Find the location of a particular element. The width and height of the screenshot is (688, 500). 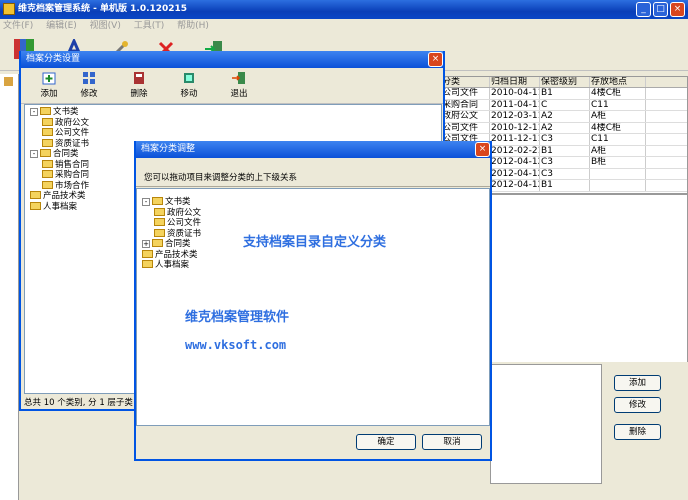

promo-custom-category: 支持档案目录自定义分类 is located at coordinates (315, 242).